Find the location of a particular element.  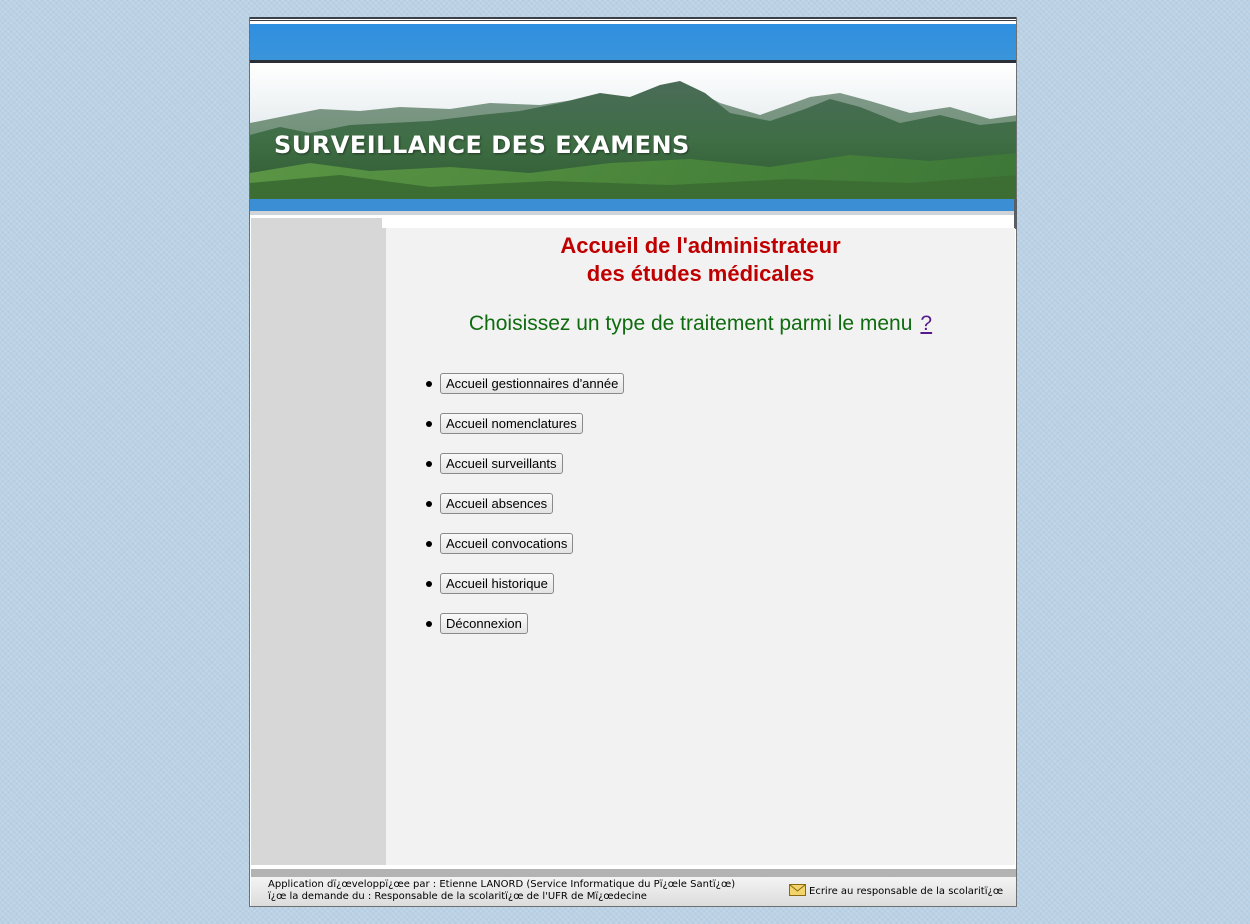

list-item: Accueil surveillants is located at coordinates (525, 473).